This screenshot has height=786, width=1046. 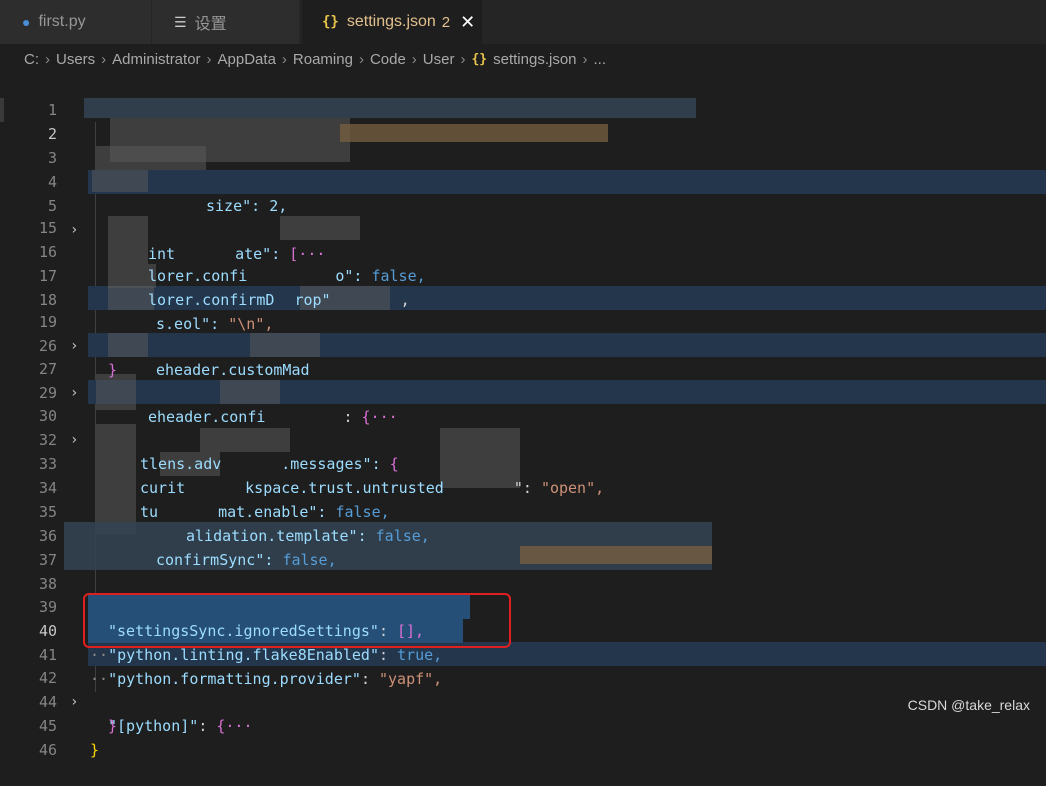 What do you see at coordinates (523, 144) in the screenshot?
I see `code-line: 3` at bounding box center [523, 144].